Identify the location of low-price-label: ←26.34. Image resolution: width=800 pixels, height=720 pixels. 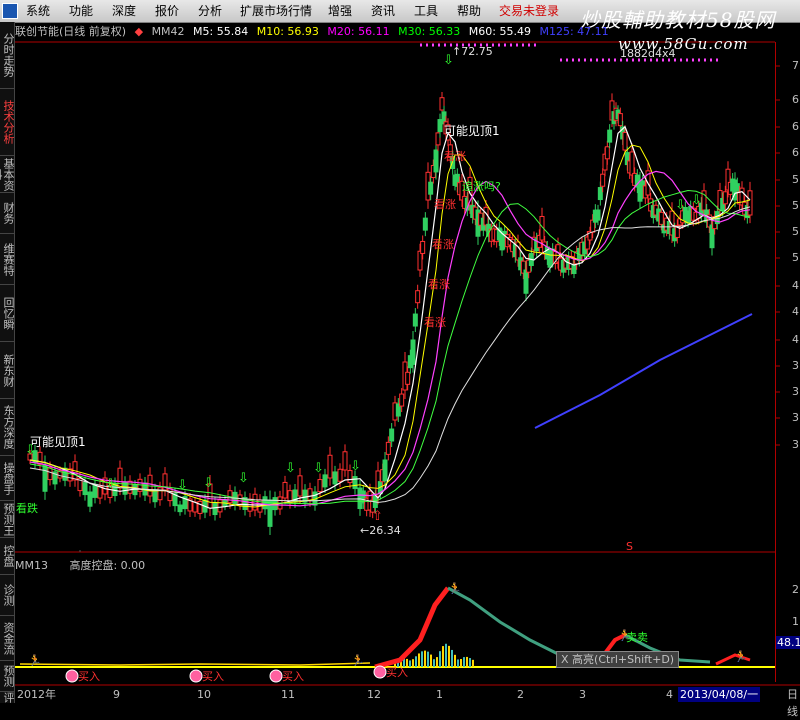
(380, 530).